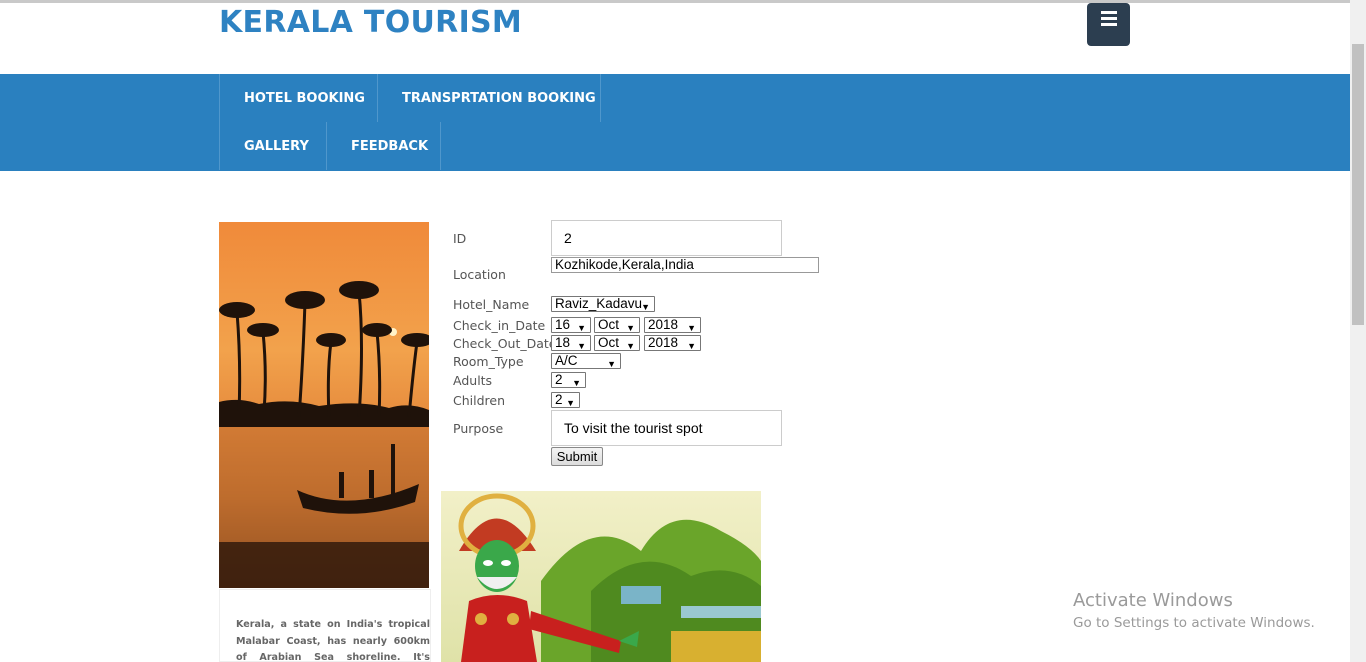  What do you see at coordinates (601, 576) in the screenshot?
I see `kathakali-image` at bounding box center [601, 576].